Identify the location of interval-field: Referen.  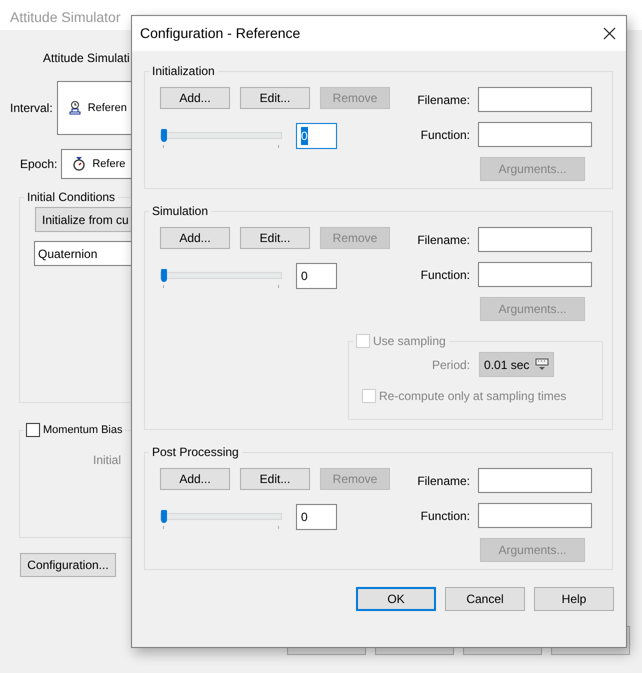
(93, 108).